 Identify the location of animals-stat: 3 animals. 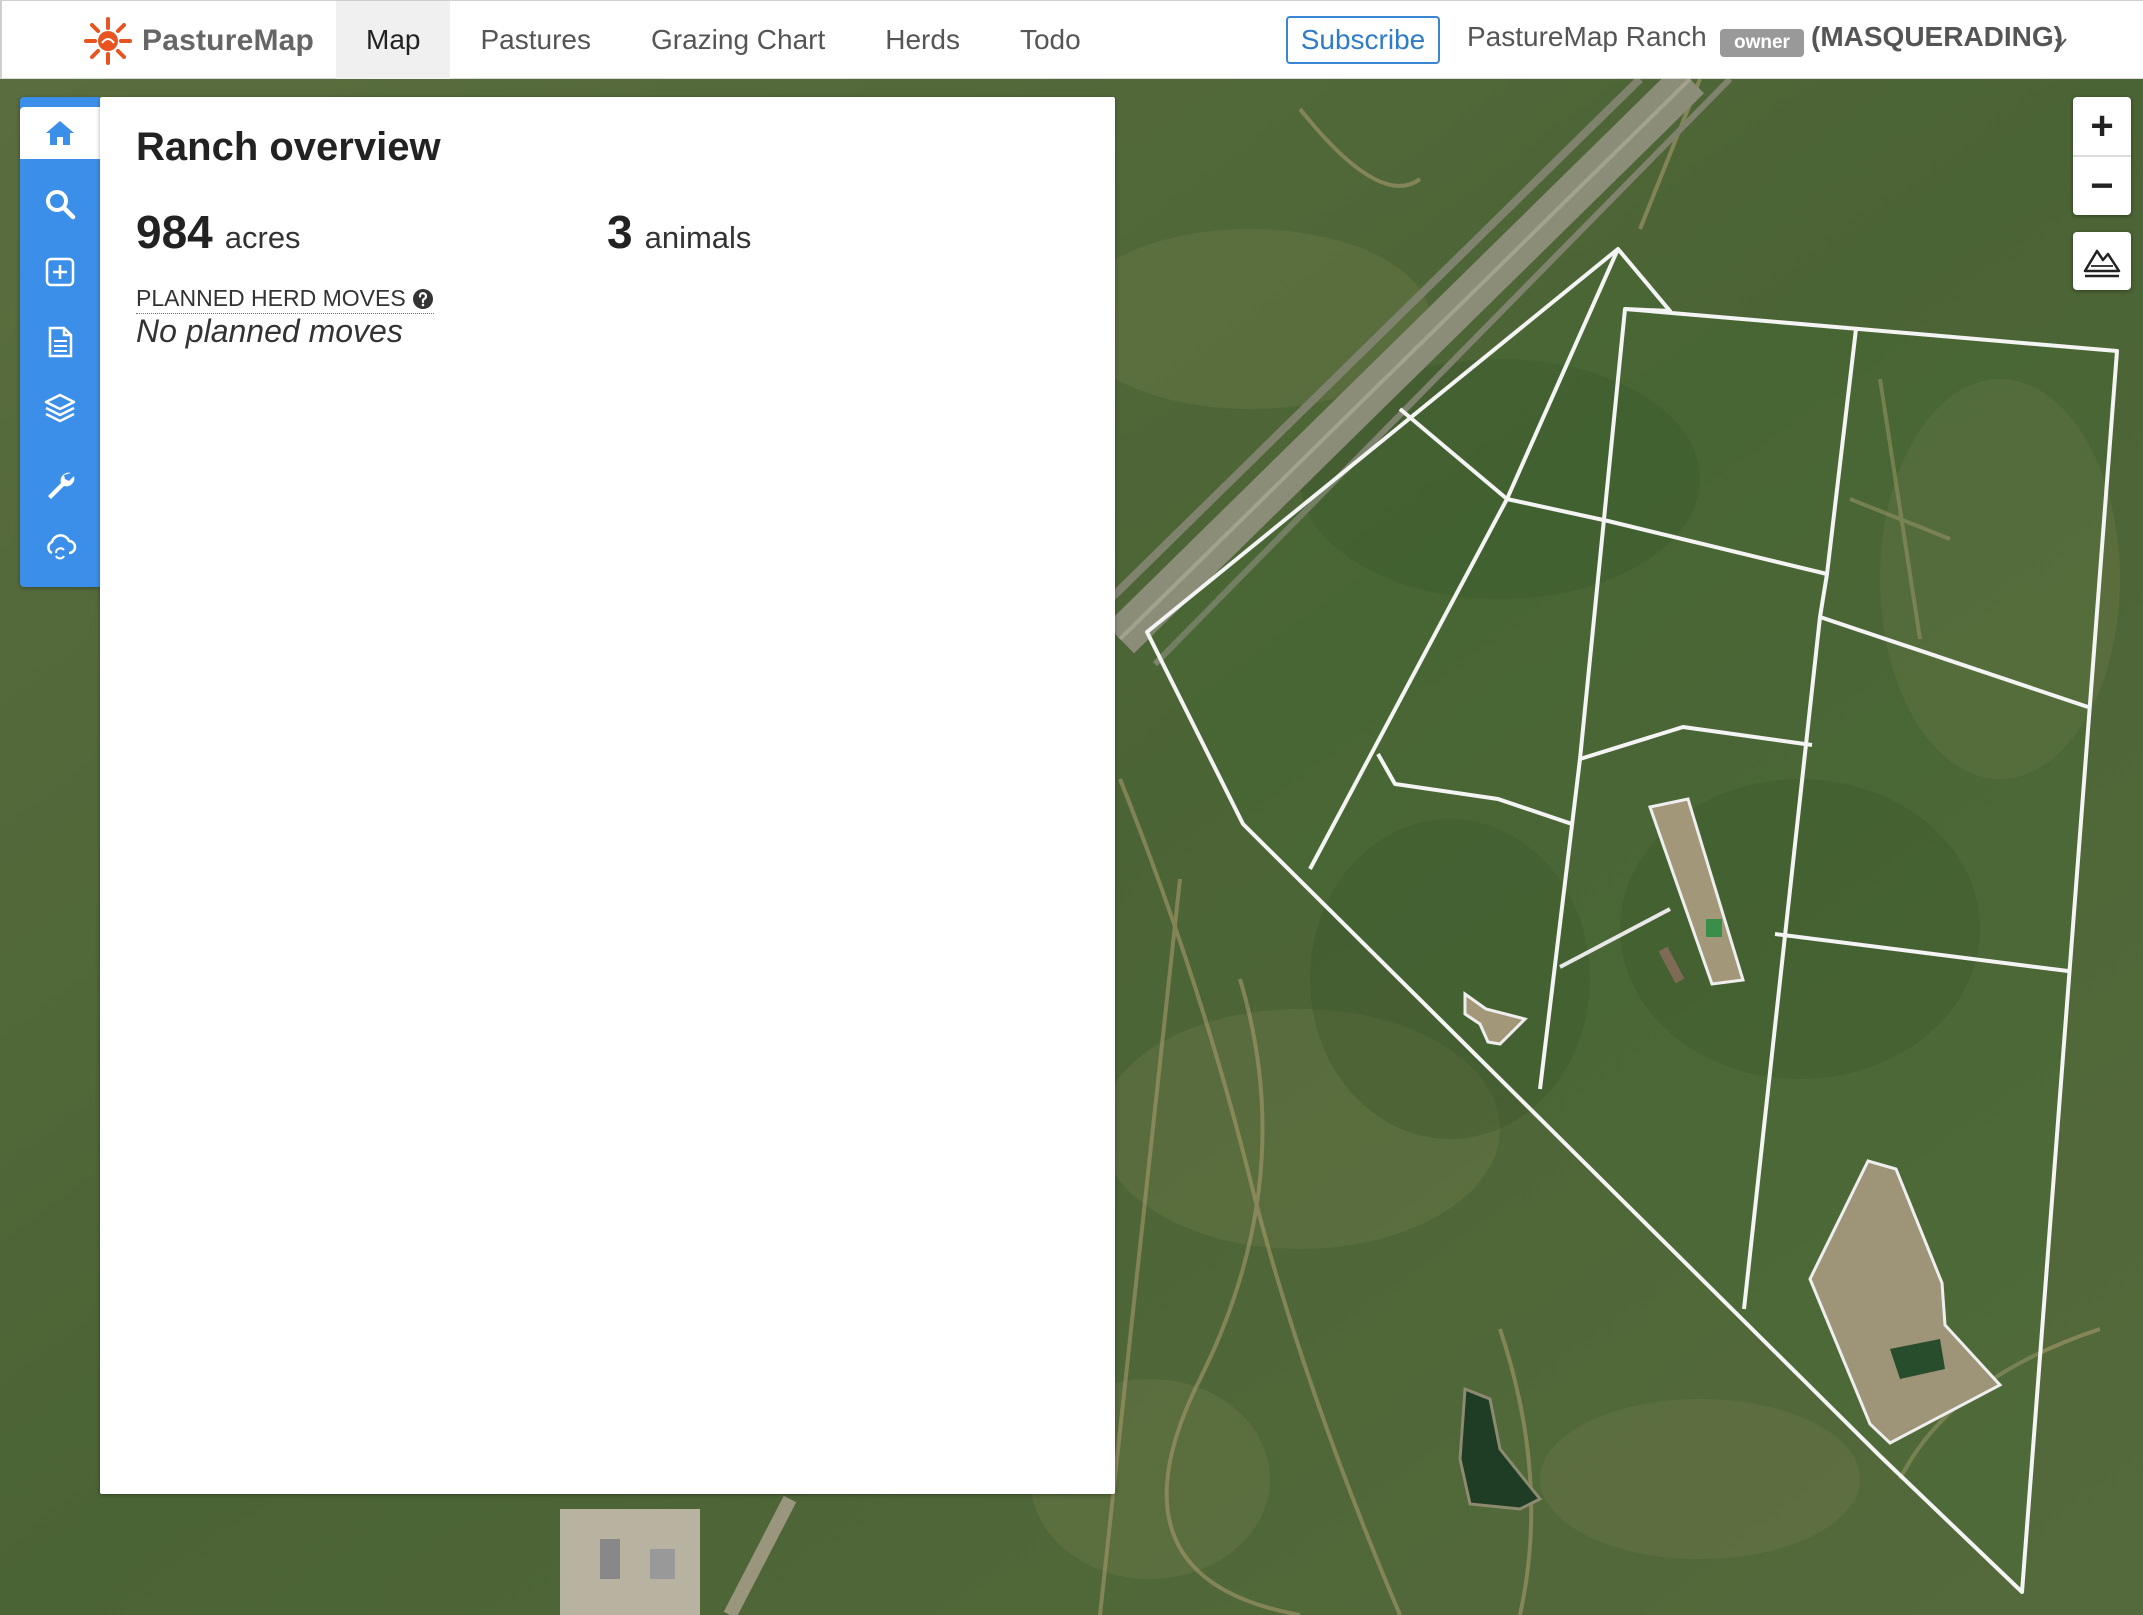
(679, 232).